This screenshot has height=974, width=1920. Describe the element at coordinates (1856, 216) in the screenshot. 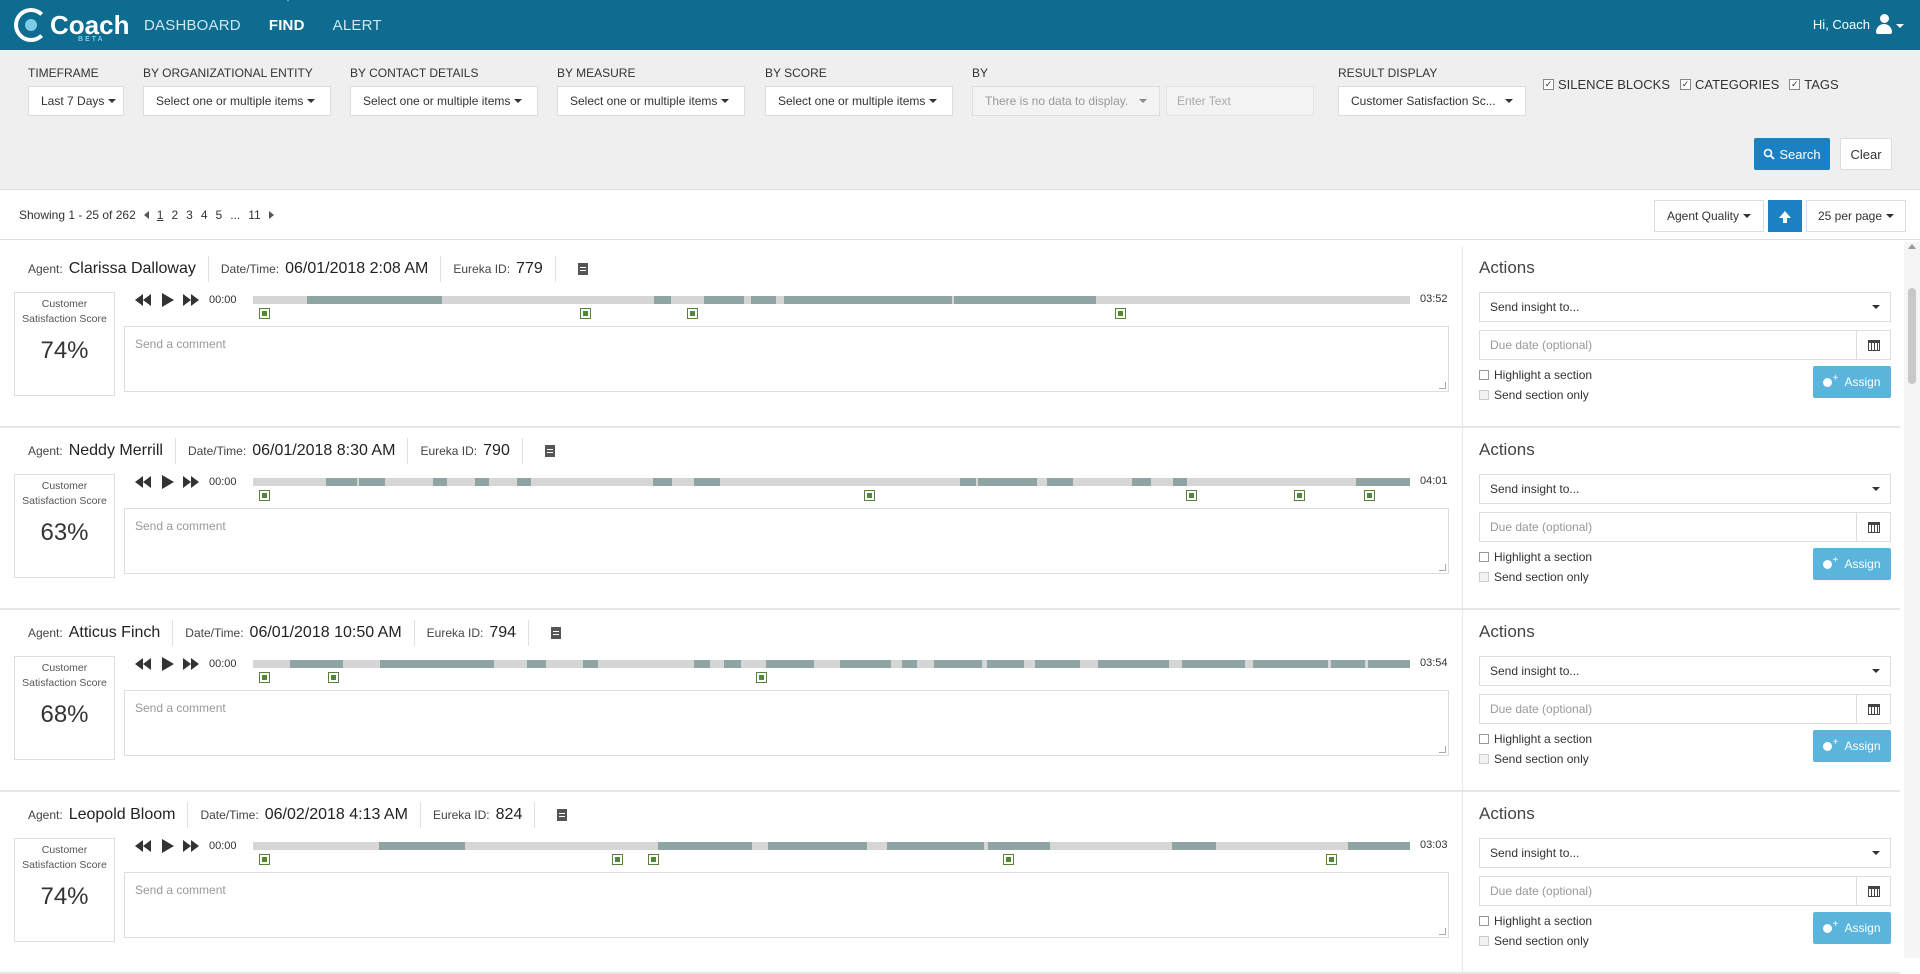

I see `per-page-dropdown: 25 per page` at that location.